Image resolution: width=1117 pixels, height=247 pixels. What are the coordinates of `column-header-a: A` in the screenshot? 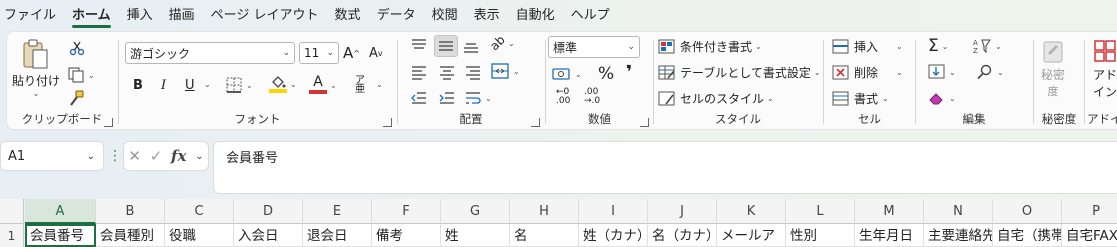 It's located at (60, 211).